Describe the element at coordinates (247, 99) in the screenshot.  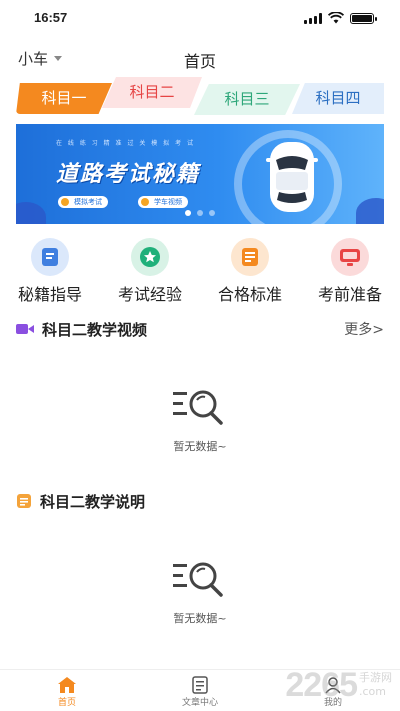
I see `tab-subject-3: 科目三` at that location.